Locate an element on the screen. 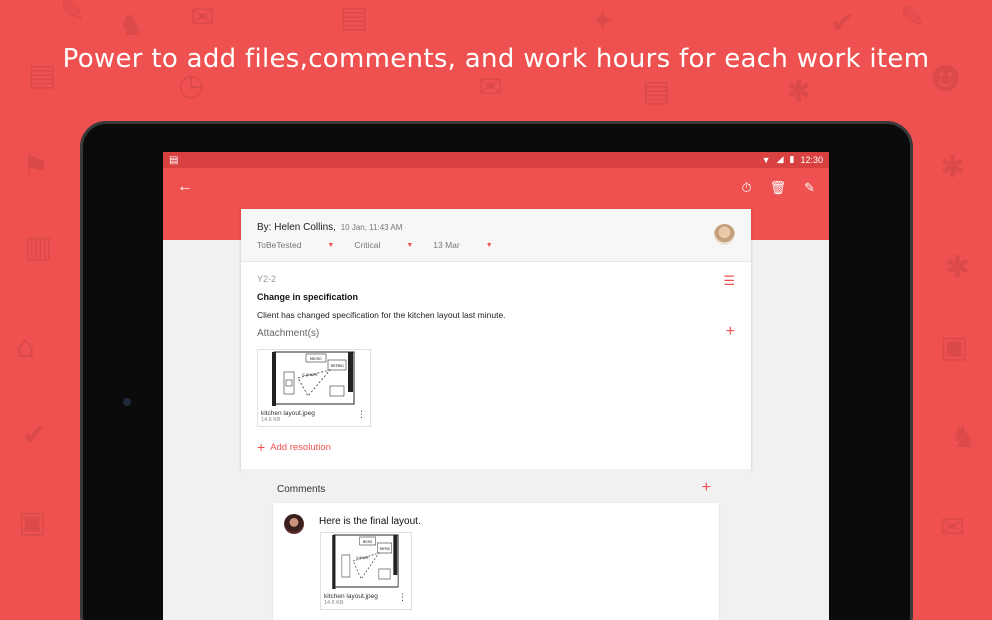 This screenshot has height=620, width=992. author-line: By: Helen Collins, 10 Jan, 11:43 AM is located at coordinates (329, 227).